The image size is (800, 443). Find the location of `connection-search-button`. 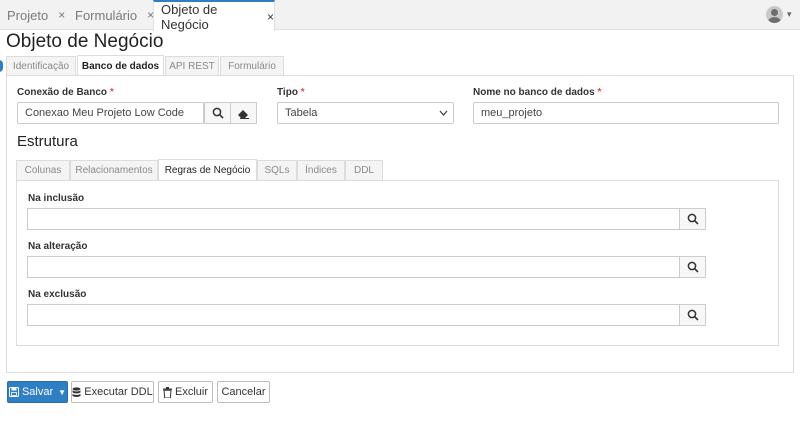

connection-search-button is located at coordinates (217, 113).